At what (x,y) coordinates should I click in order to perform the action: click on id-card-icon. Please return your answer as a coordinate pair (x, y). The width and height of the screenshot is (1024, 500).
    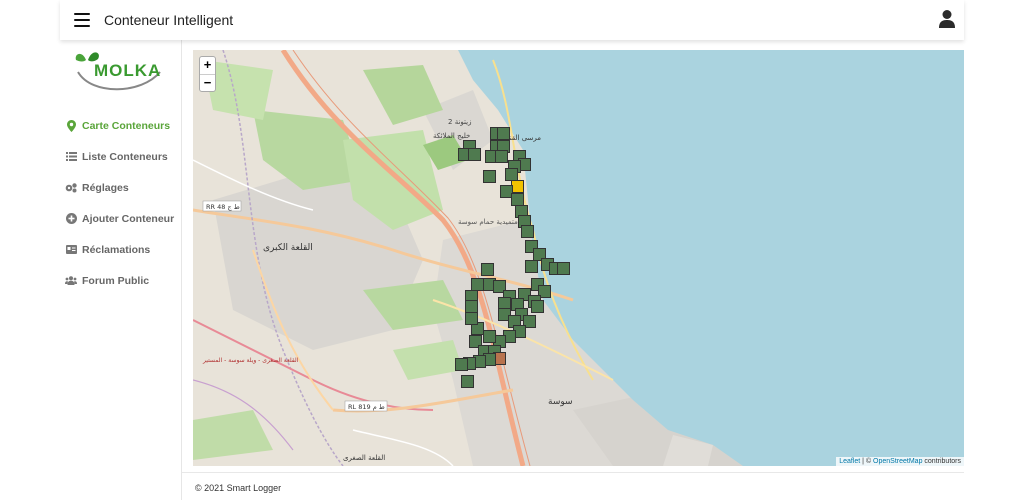
    Looking at the image, I should click on (71, 250).